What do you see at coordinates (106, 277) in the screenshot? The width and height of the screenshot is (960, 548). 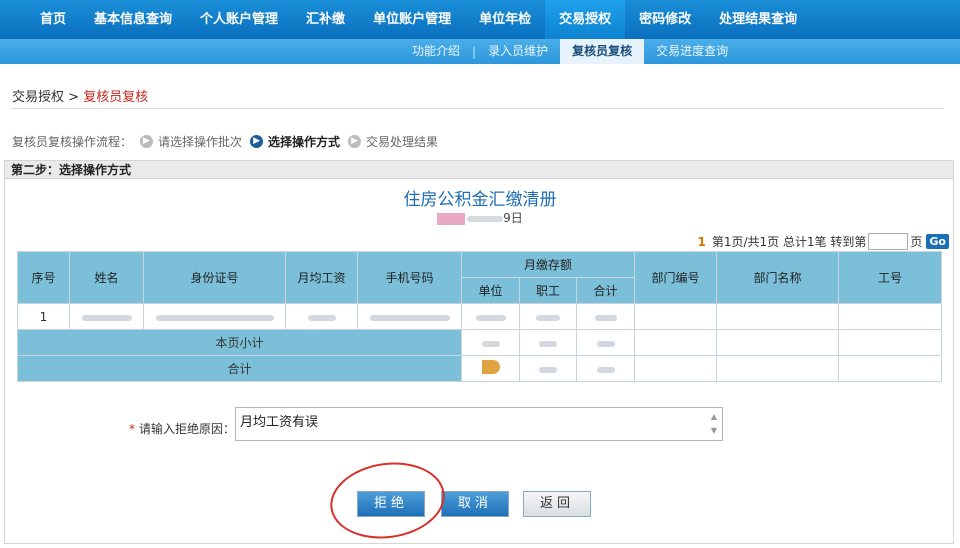 I see `th-name: 姓名` at bounding box center [106, 277].